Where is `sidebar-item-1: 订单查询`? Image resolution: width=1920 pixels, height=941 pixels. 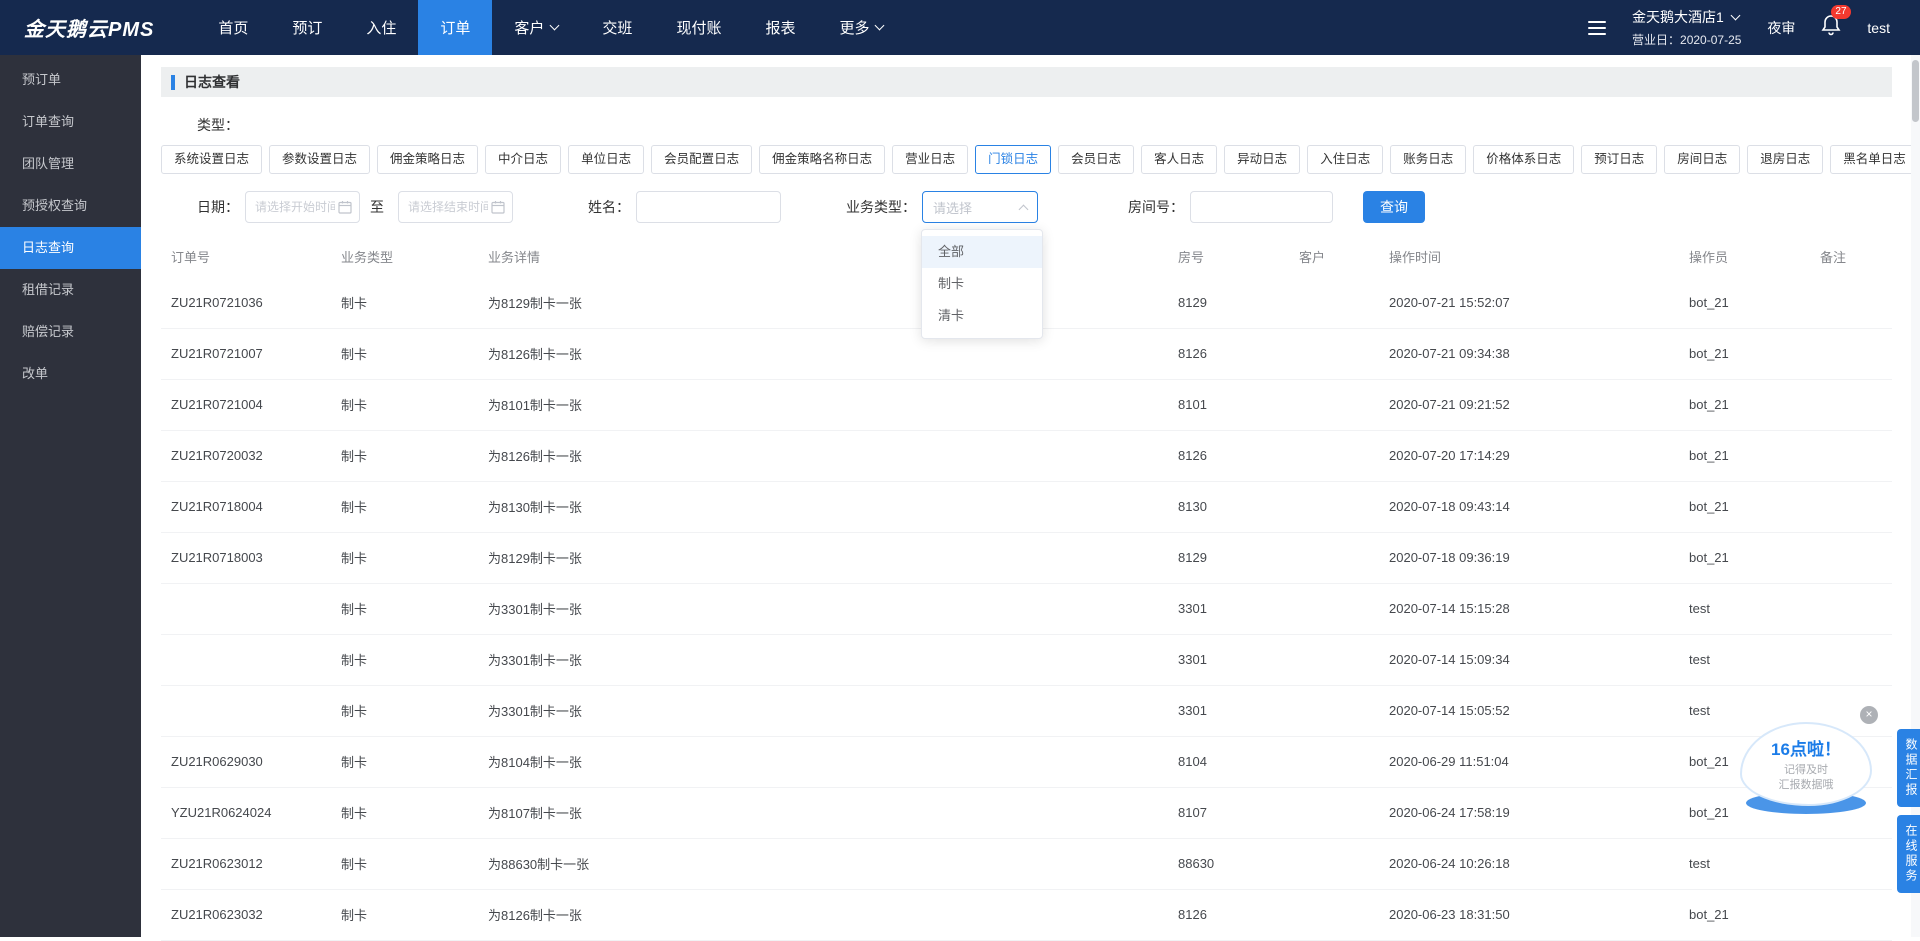
sidebar-item-1: 订单查询 is located at coordinates (70, 122).